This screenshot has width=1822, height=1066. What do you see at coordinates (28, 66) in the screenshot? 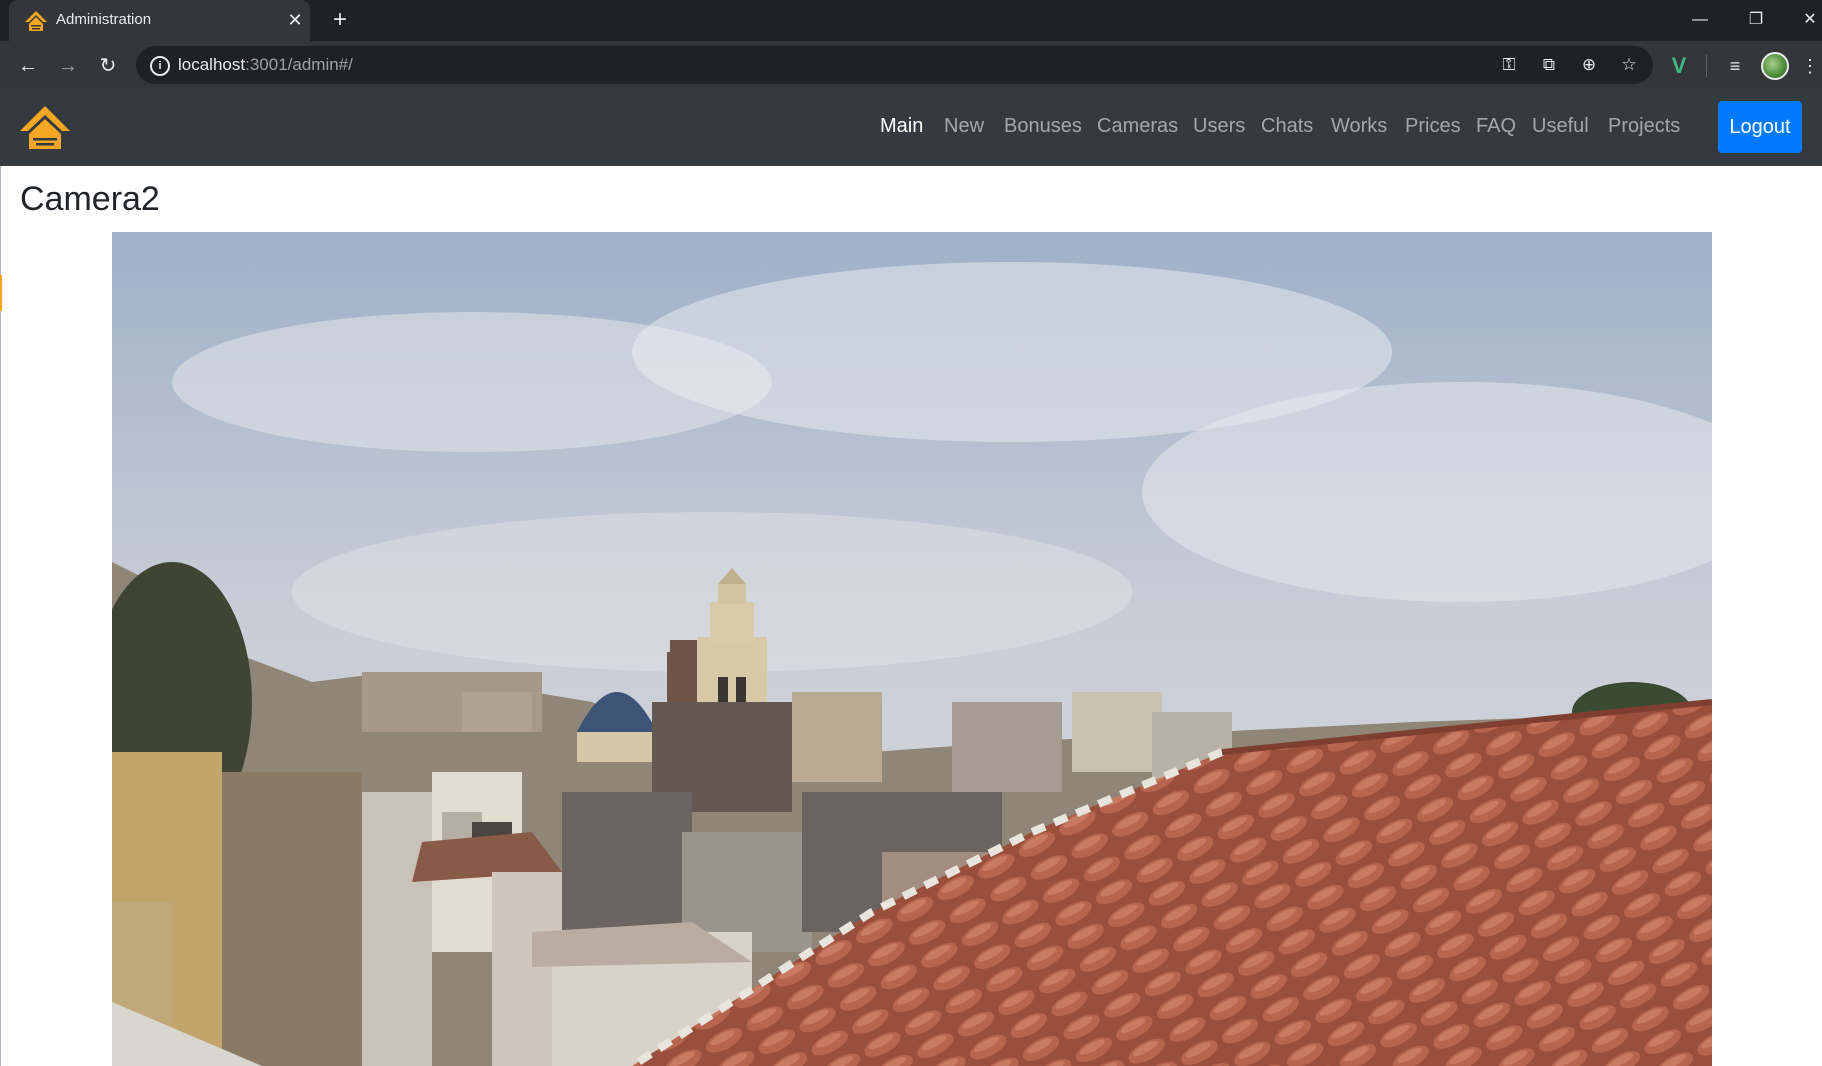
I see `back-arrow-icon: ←` at bounding box center [28, 66].